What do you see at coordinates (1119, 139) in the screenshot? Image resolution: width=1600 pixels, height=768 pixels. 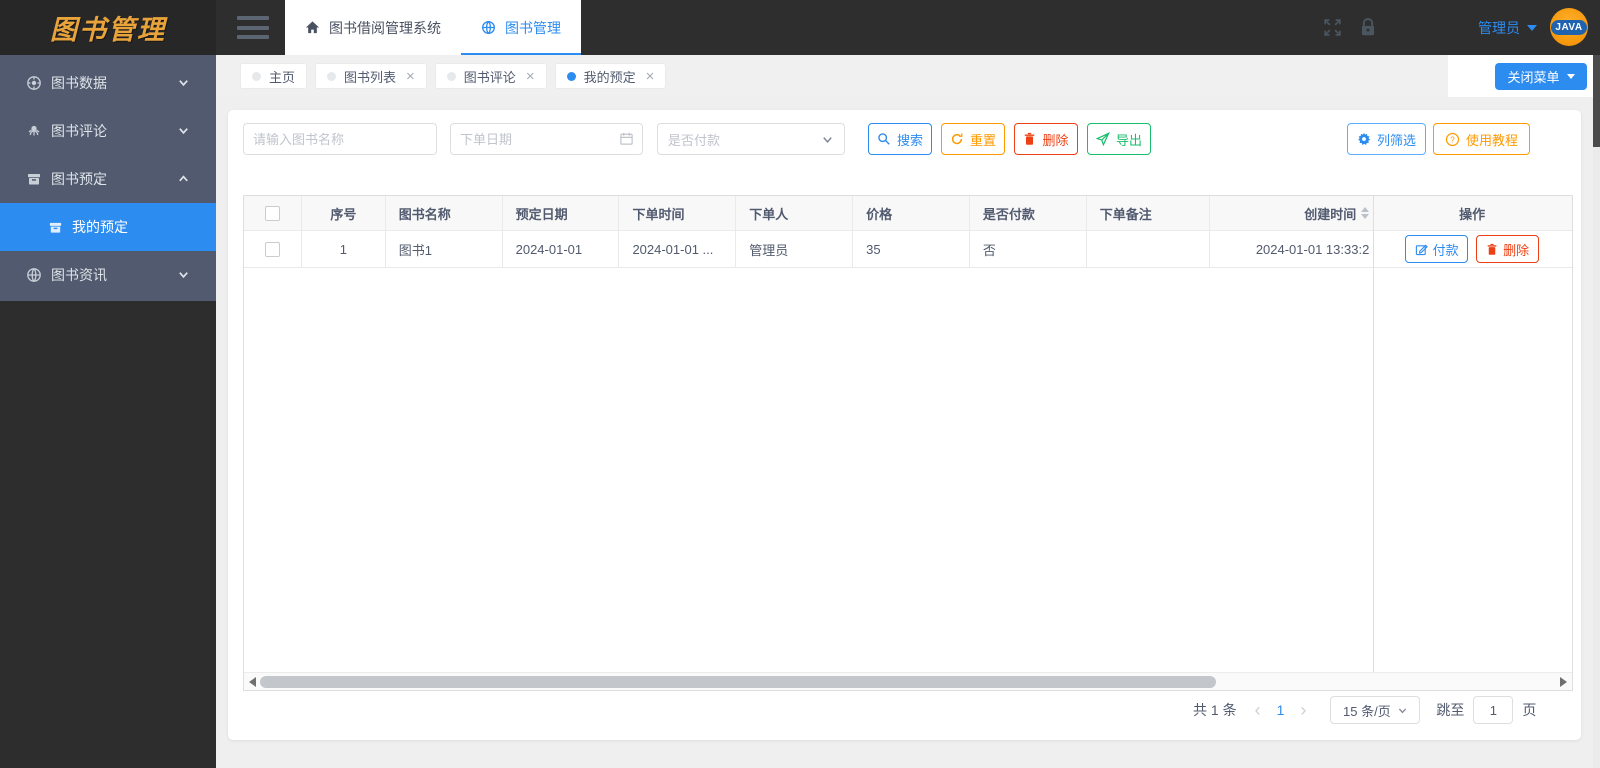 I see `export-button: 导出` at bounding box center [1119, 139].